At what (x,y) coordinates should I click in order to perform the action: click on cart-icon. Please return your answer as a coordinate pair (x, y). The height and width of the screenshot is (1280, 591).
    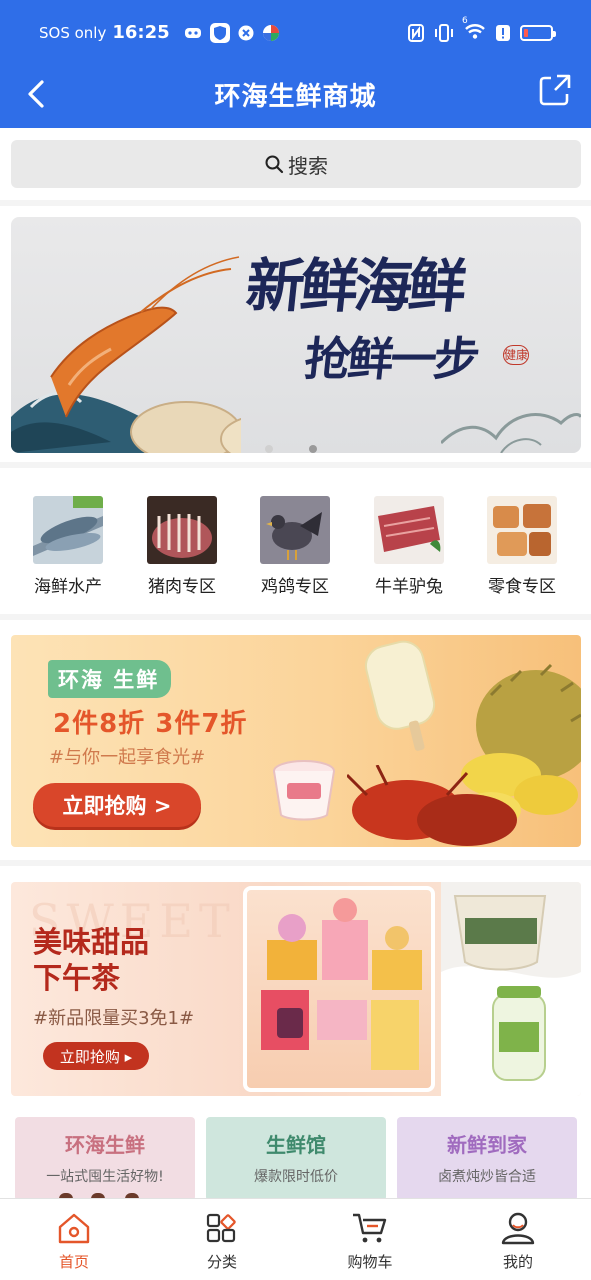
    Looking at the image, I should click on (370, 1228).